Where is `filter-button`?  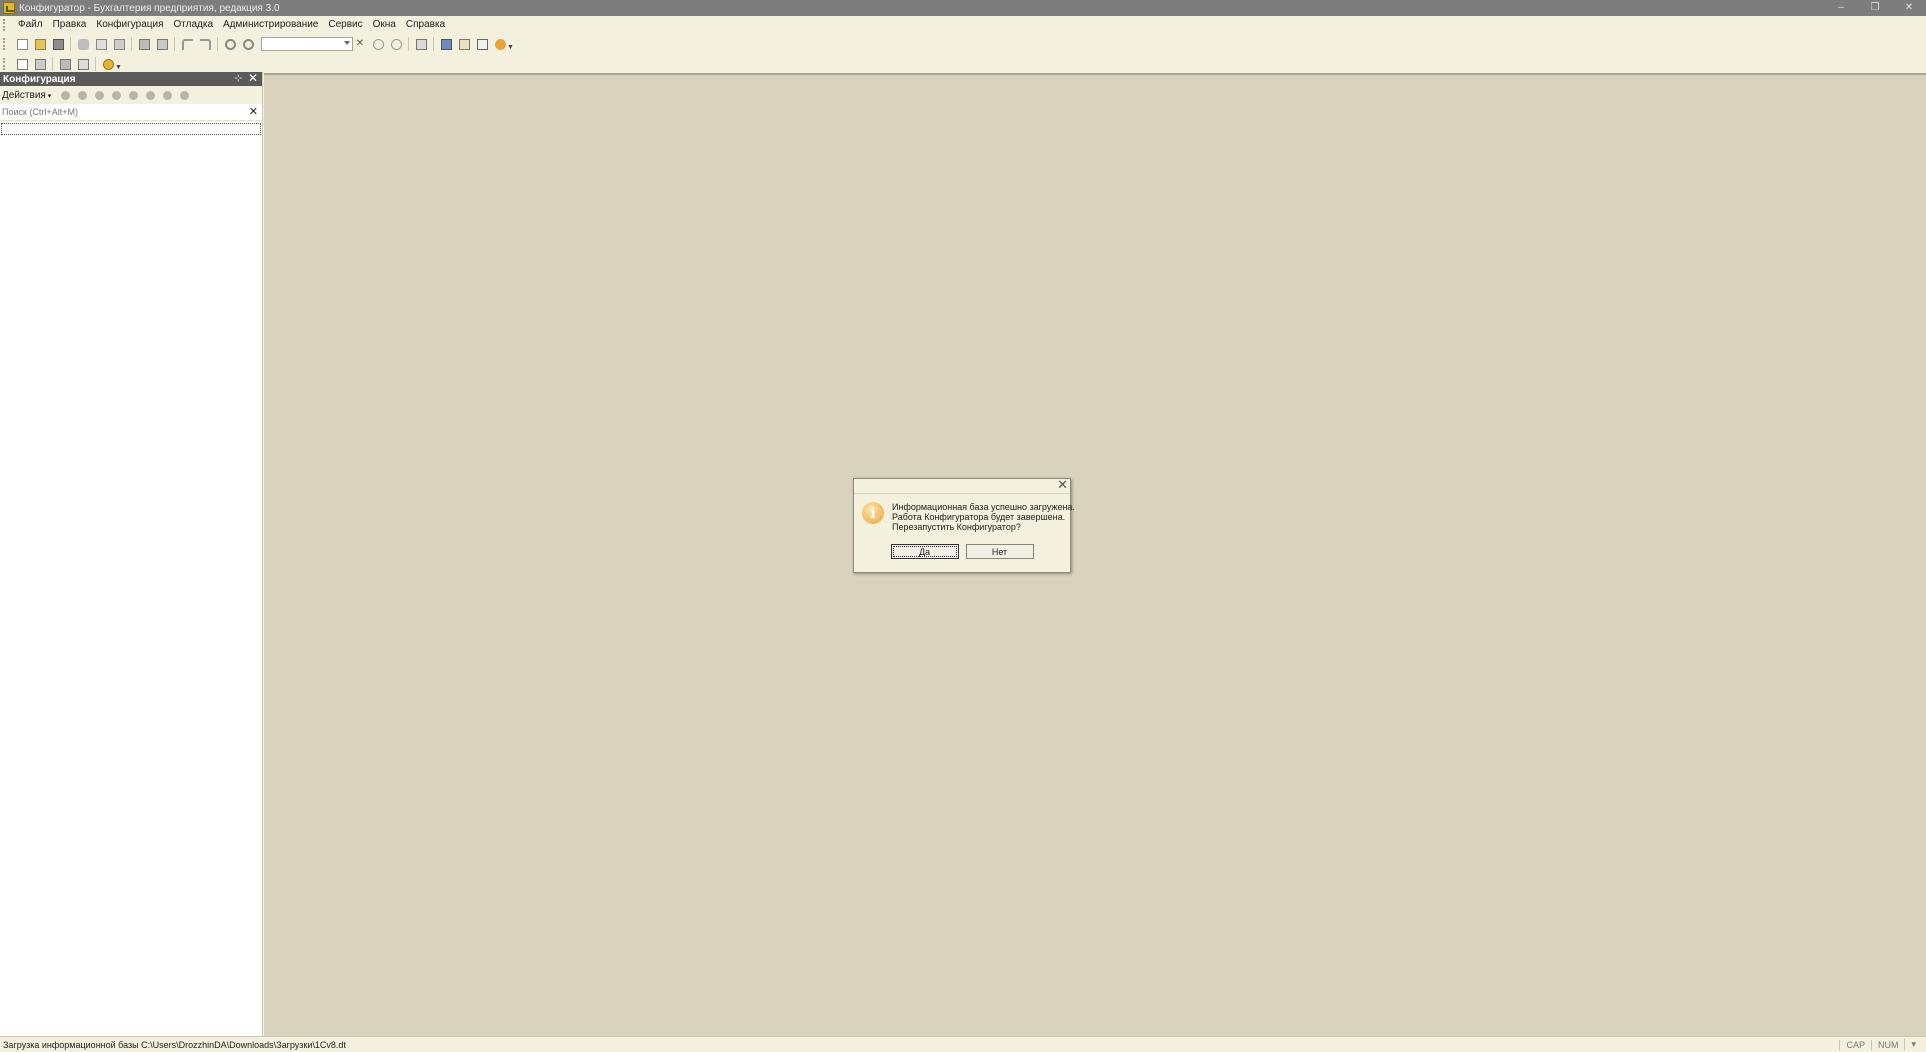
filter-button is located at coordinates (185, 95).